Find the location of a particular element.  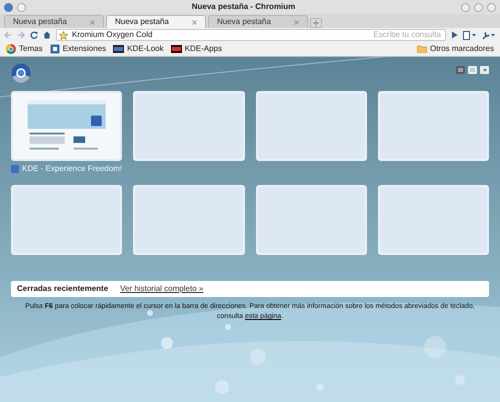

bookmark-folder: Otros marcadores is located at coordinates (455, 49).